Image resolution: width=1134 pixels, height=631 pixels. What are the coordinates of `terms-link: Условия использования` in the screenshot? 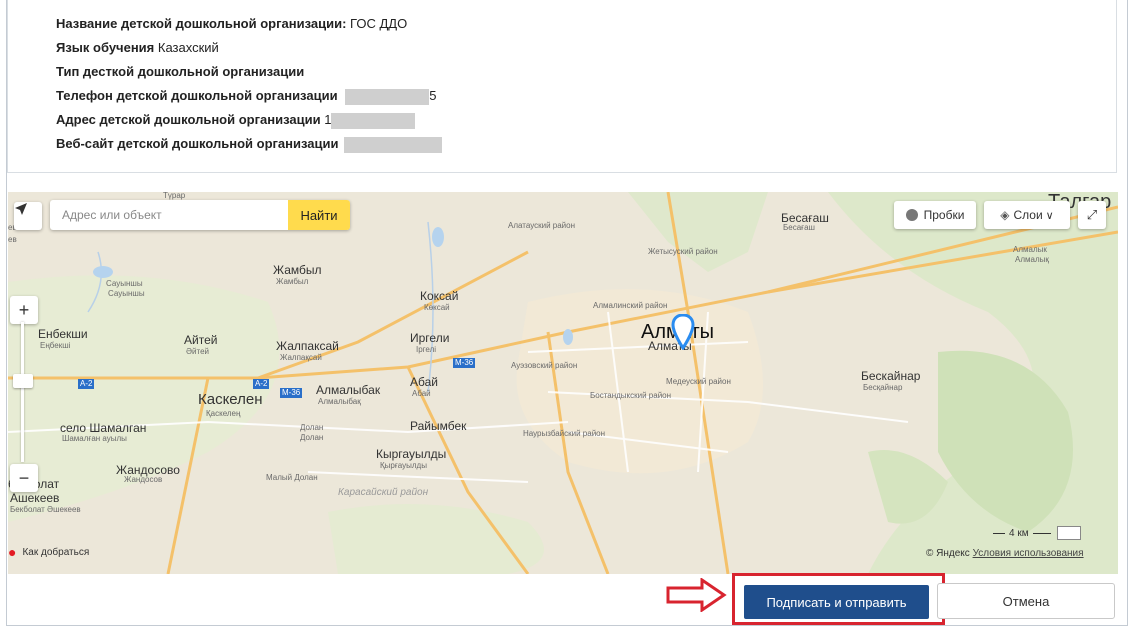 It's located at (1028, 553).